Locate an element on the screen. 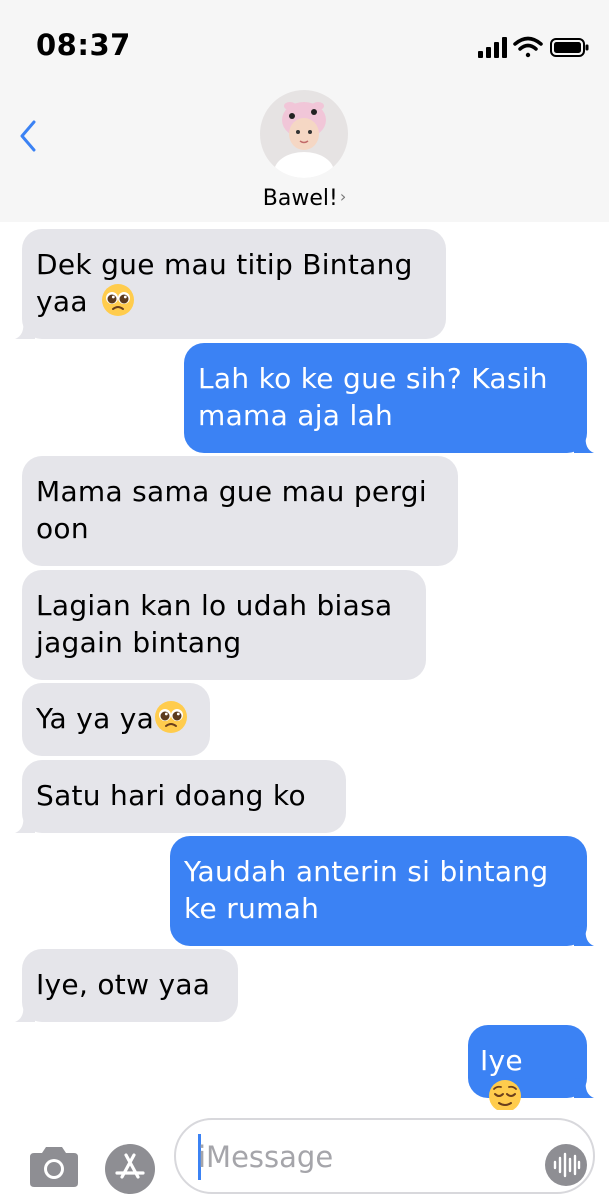 This screenshot has height=1200, width=609. status-time: 08:37 is located at coordinates (83, 45).